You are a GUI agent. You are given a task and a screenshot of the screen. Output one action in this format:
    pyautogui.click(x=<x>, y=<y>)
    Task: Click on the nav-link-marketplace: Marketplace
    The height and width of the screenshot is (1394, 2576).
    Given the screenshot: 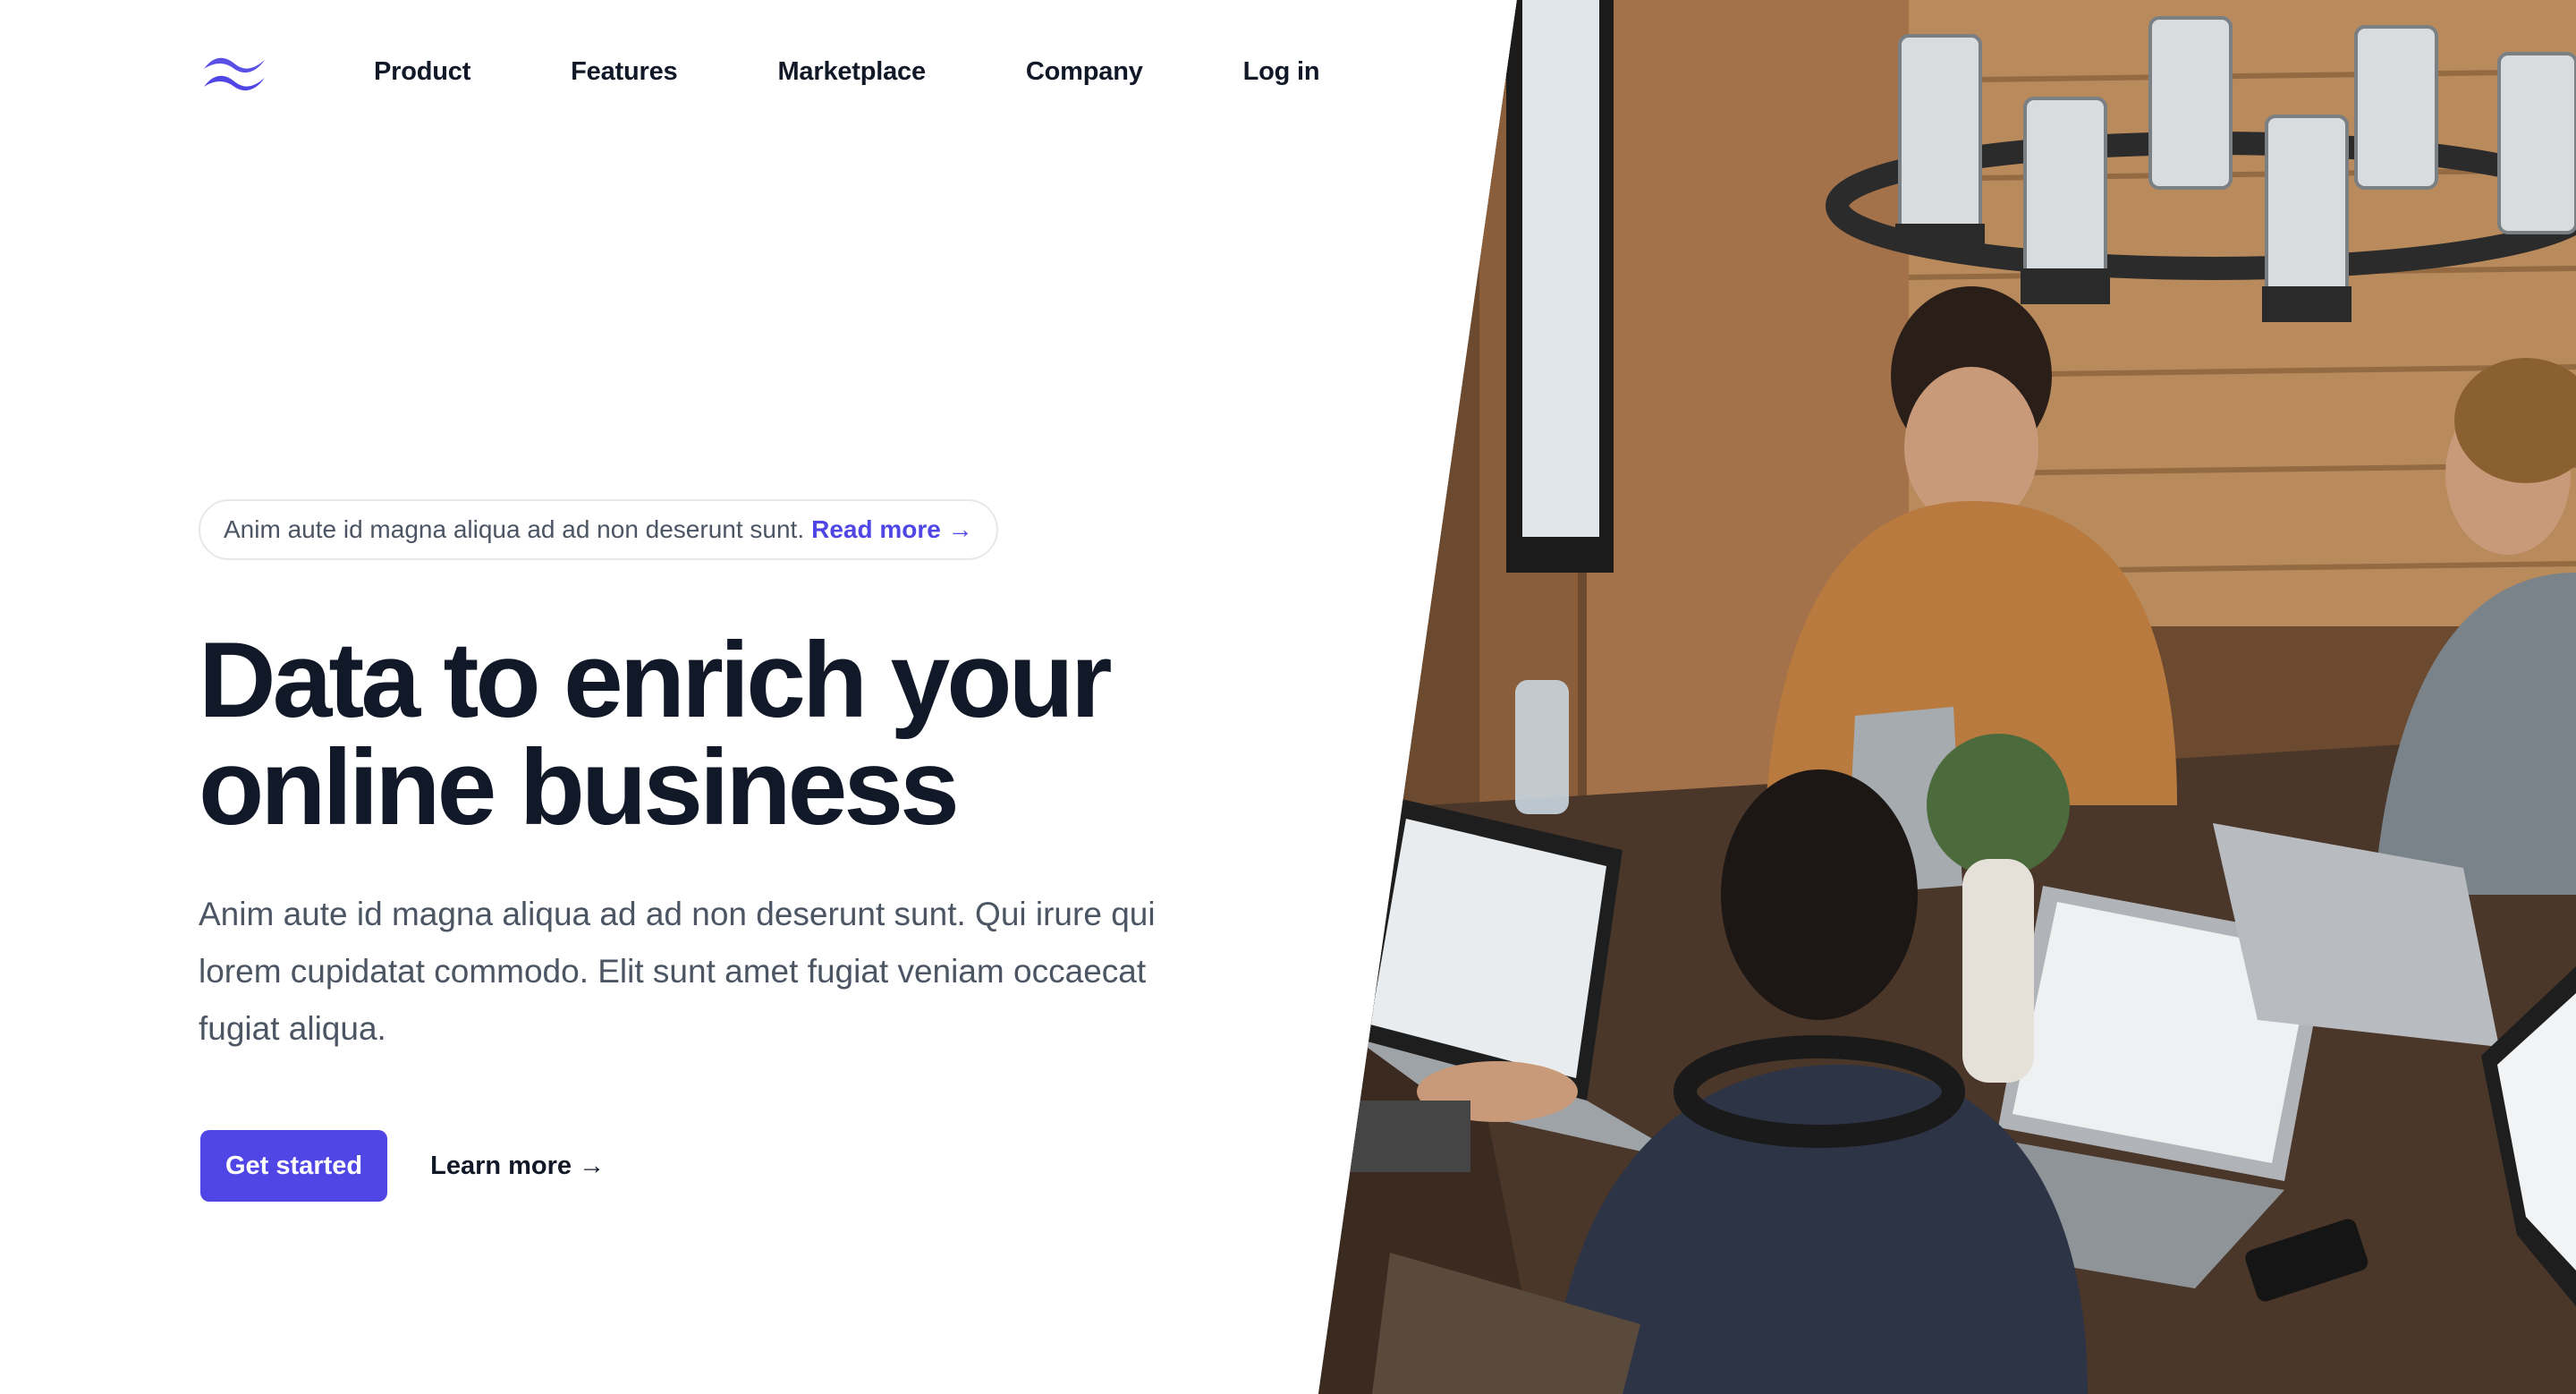 What is the action you would take?
    pyautogui.click(x=851, y=72)
    